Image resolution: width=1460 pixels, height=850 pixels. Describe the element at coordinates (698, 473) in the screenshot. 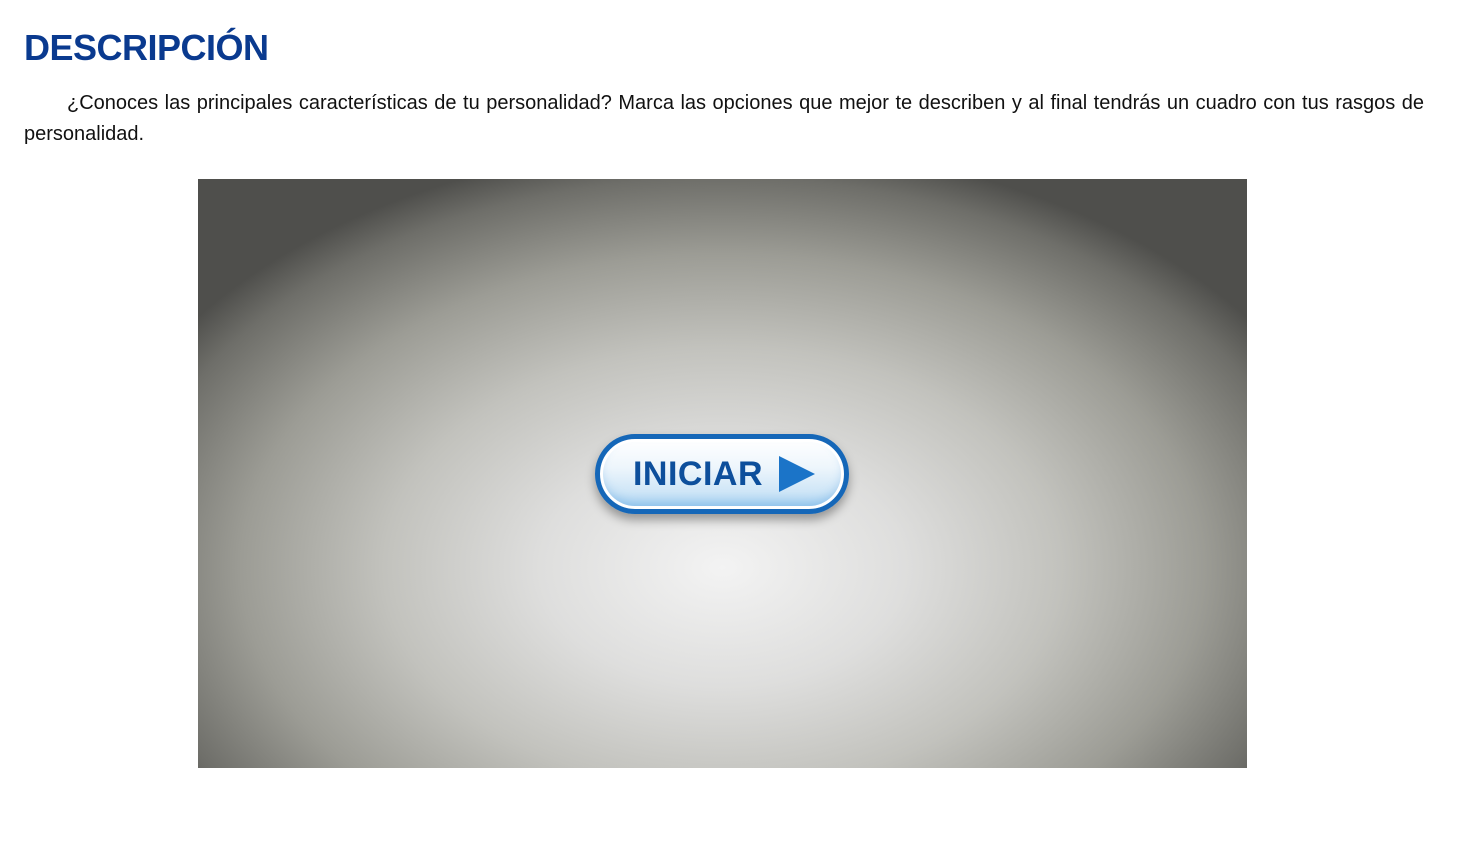

I see `start-button-label: INICIAR` at that location.